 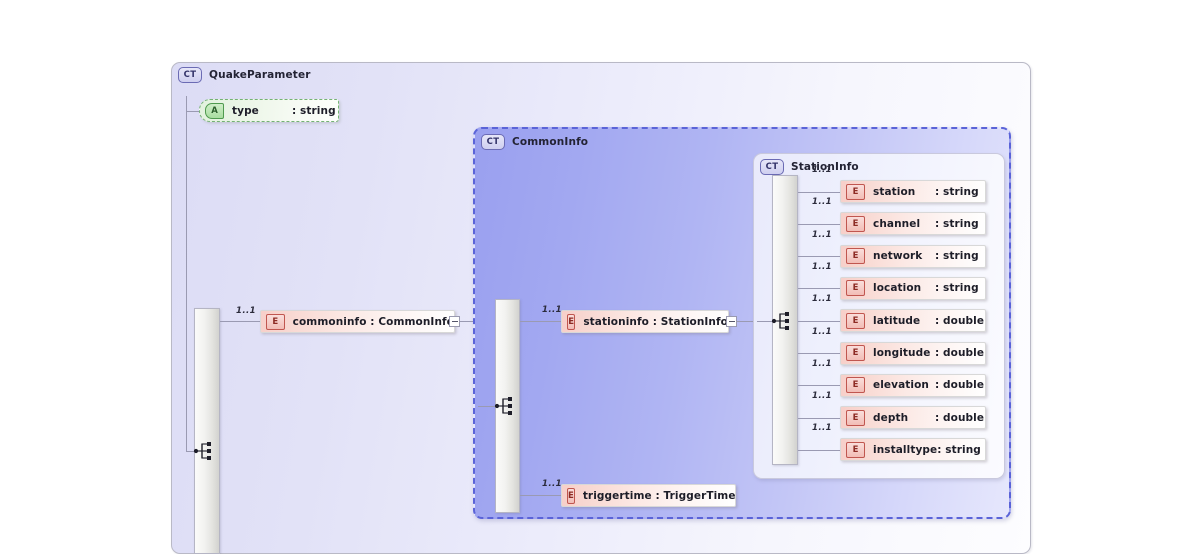 I want to click on connector-line-stationseq-to-elevation, so click(x=819, y=386).